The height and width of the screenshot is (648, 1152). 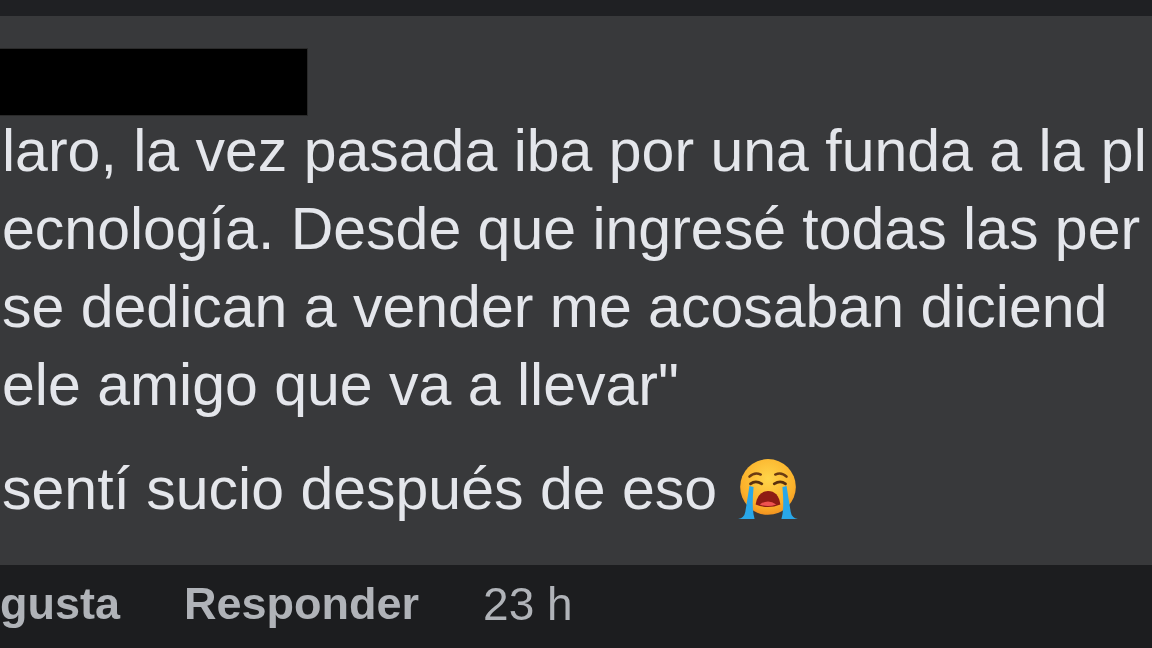 I want to click on comment-text-line: ecnología. Desde que ingresé todas las per, so click(x=571, y=229).